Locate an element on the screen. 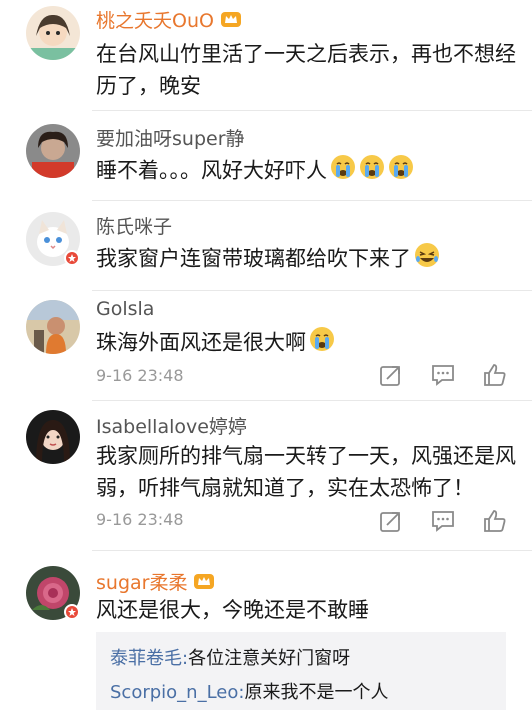  comment-text: 在台风山竹里活了一天之后表示，再也不想经历了，晚安 is located at coordinates (306, 70).